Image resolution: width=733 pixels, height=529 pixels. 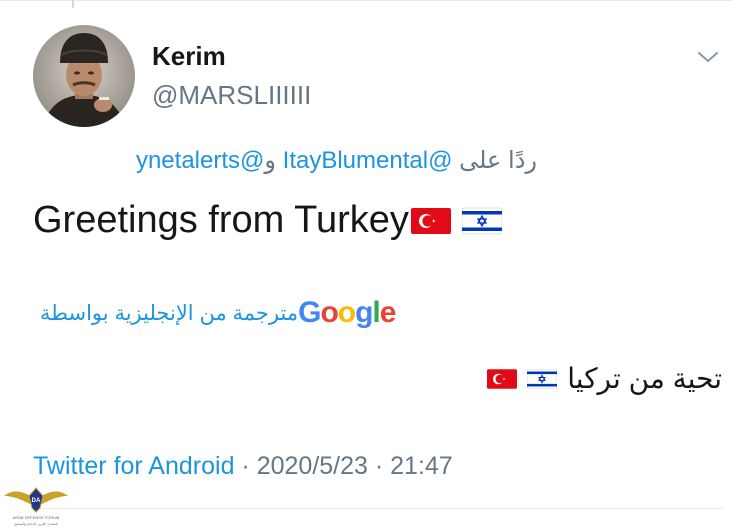 I want to click on tweet-text: Greetings from Turkey, so click(x=267, y=220).